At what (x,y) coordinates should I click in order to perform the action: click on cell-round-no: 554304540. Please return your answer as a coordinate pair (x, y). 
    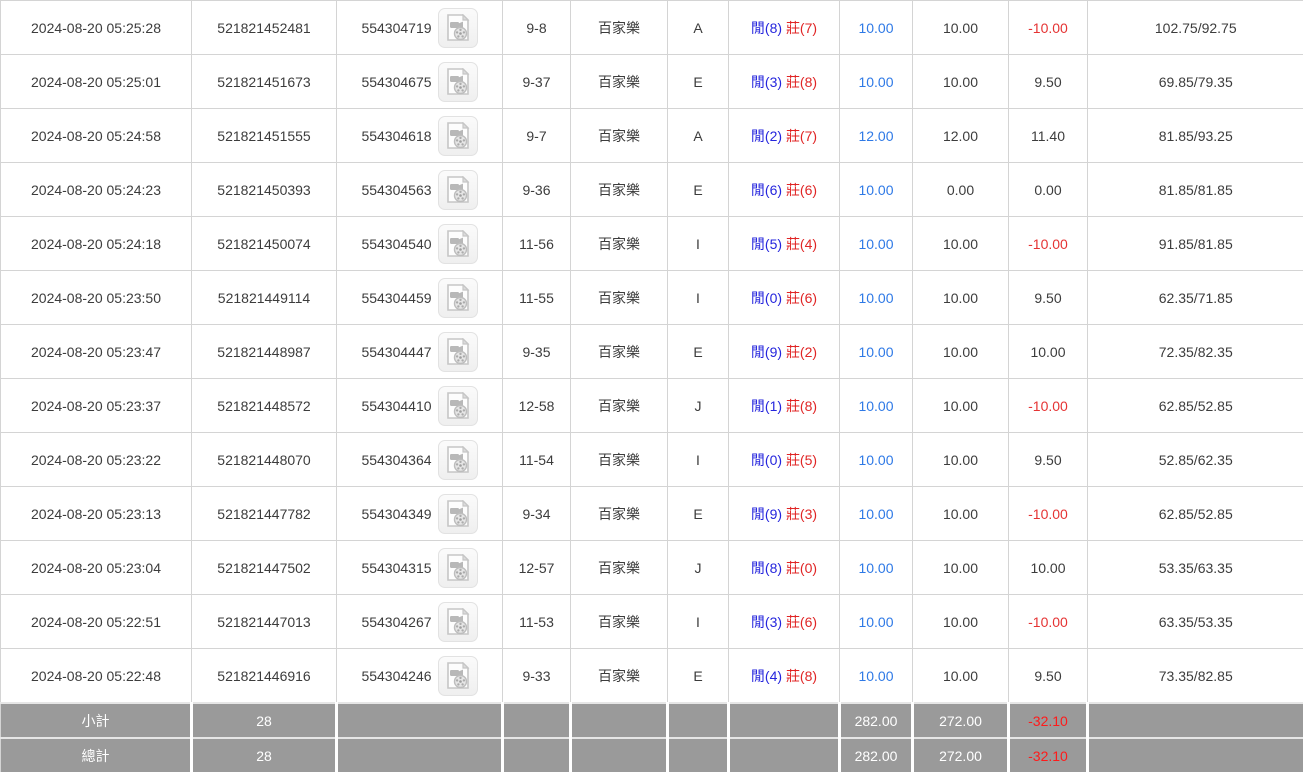
    Looking at the image, I should click on (420, 244).